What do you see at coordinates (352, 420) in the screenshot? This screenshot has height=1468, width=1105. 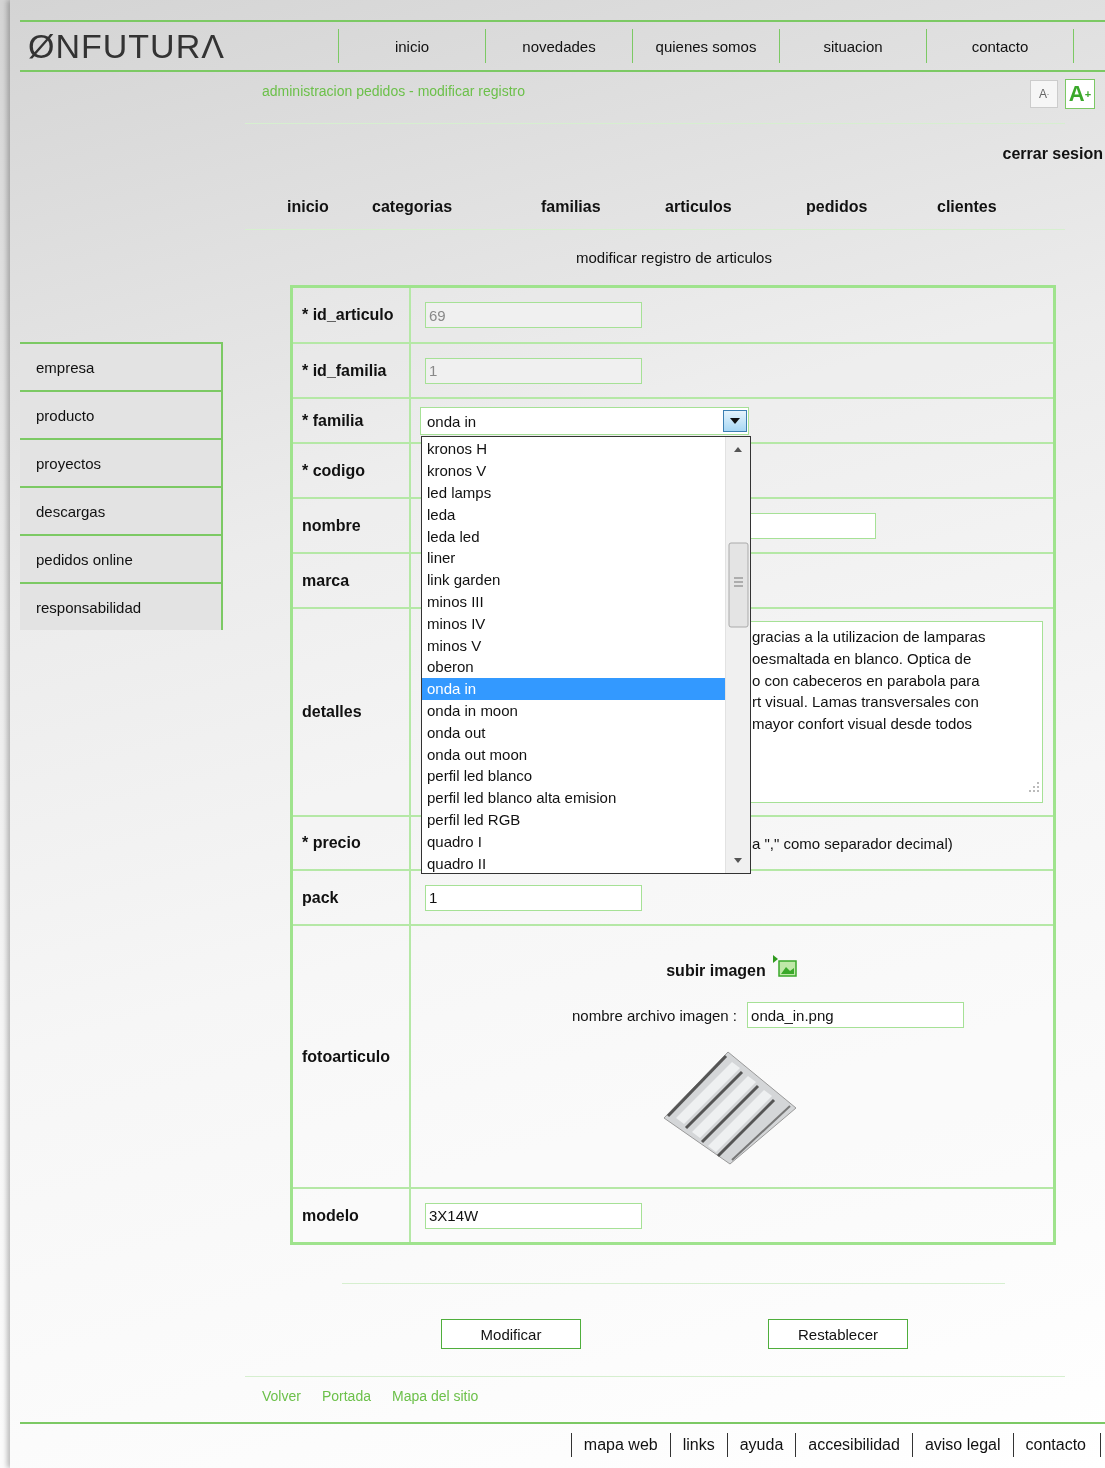 I see `field-label: * familia` at bounding box center [352, 420].